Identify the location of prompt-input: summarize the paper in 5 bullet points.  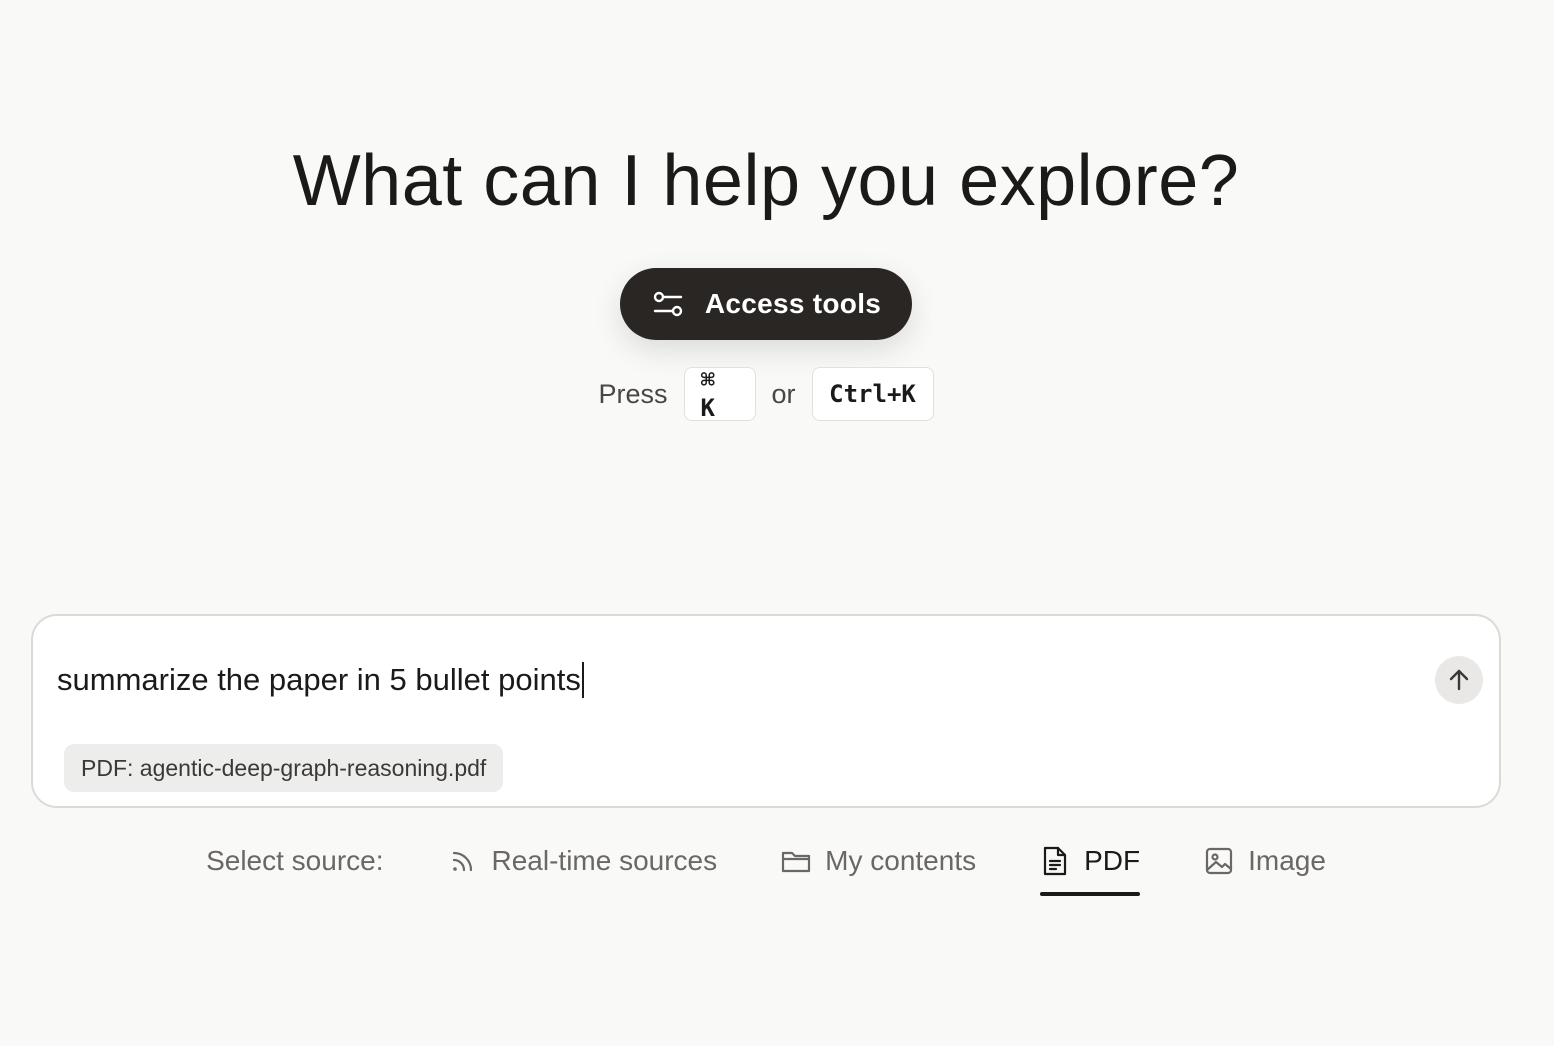
(320, 680).